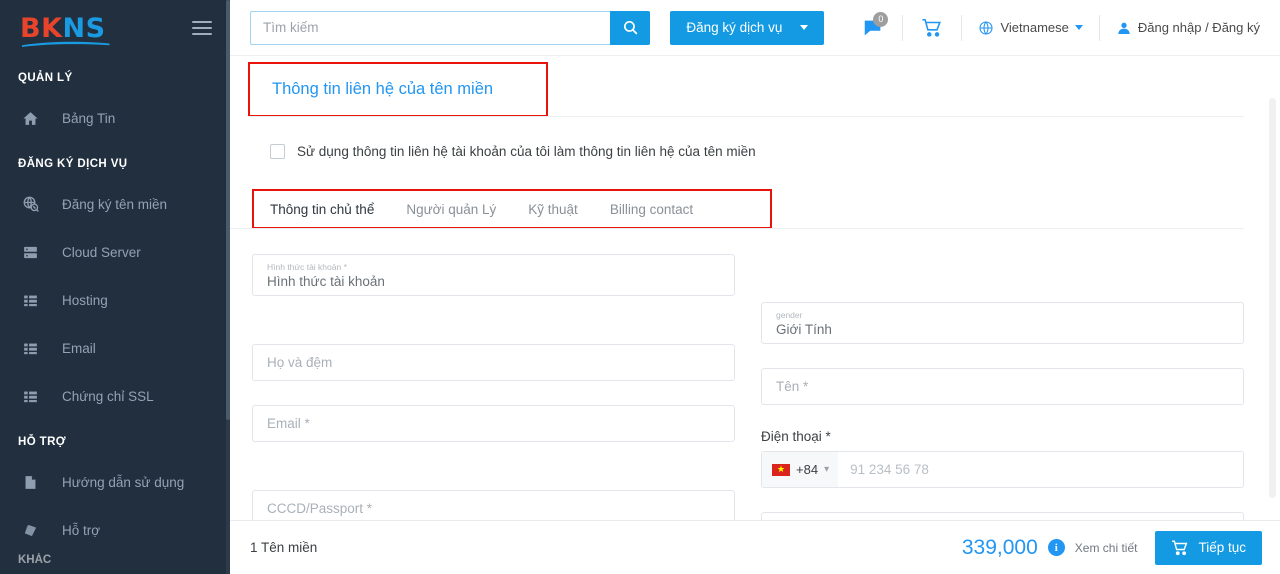 Image resolution: width=1280 pixels, height=574 pixels. What do you see at coordinates (747, 27) in the screenshot?
I see `register-service-button: Đăng ký dịch vụ` at bounding box center [747, 27].